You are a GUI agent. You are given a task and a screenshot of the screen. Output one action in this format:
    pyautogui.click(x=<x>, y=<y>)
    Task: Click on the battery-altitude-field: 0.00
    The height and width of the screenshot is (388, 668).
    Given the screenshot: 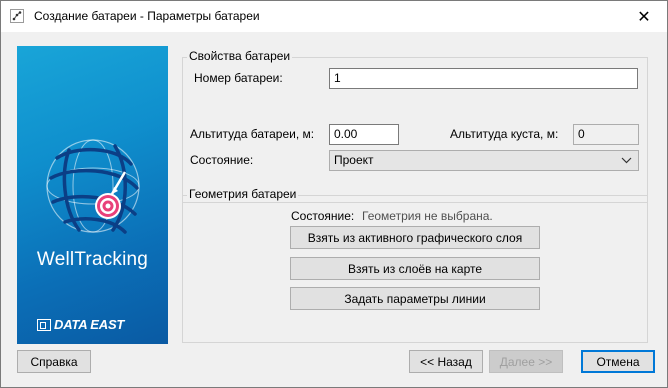 What is the action you would take?
    pyautogui.click(x=364, y=134)
    